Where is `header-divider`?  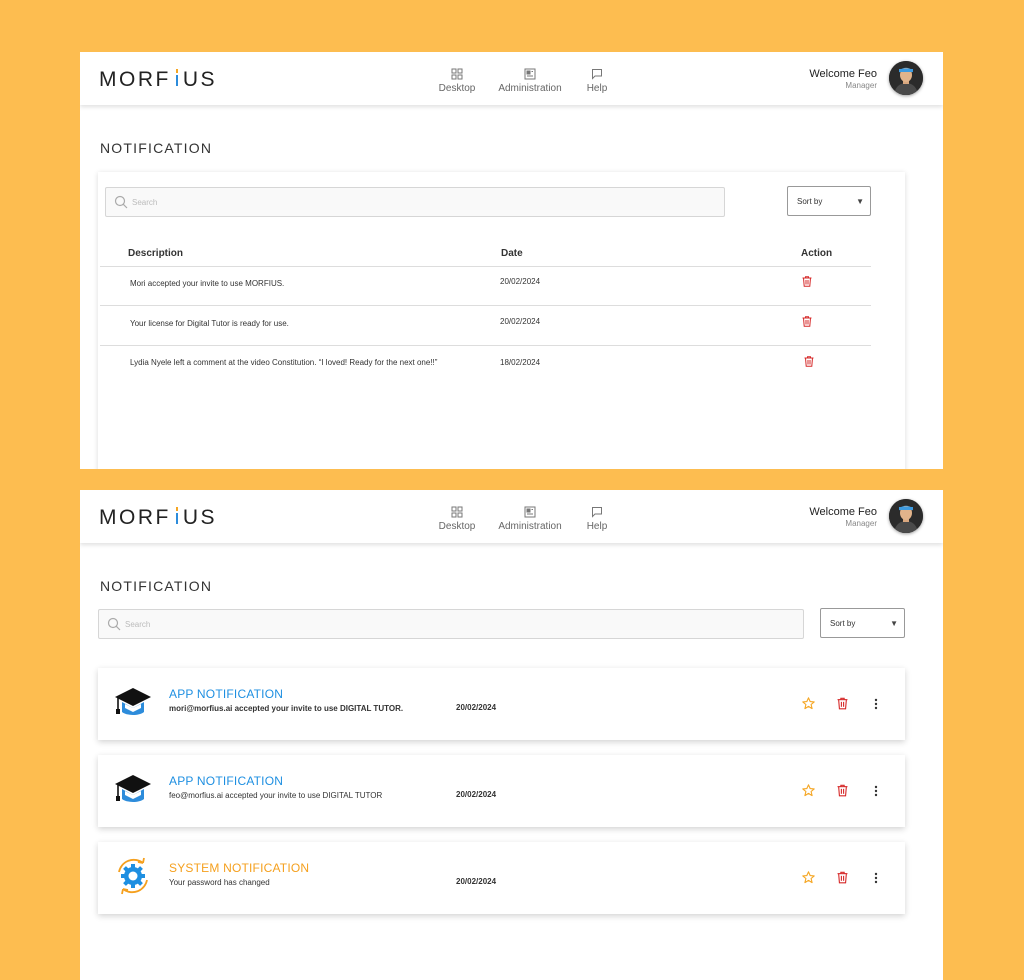
header-divider is located at coordinates (485, 266).